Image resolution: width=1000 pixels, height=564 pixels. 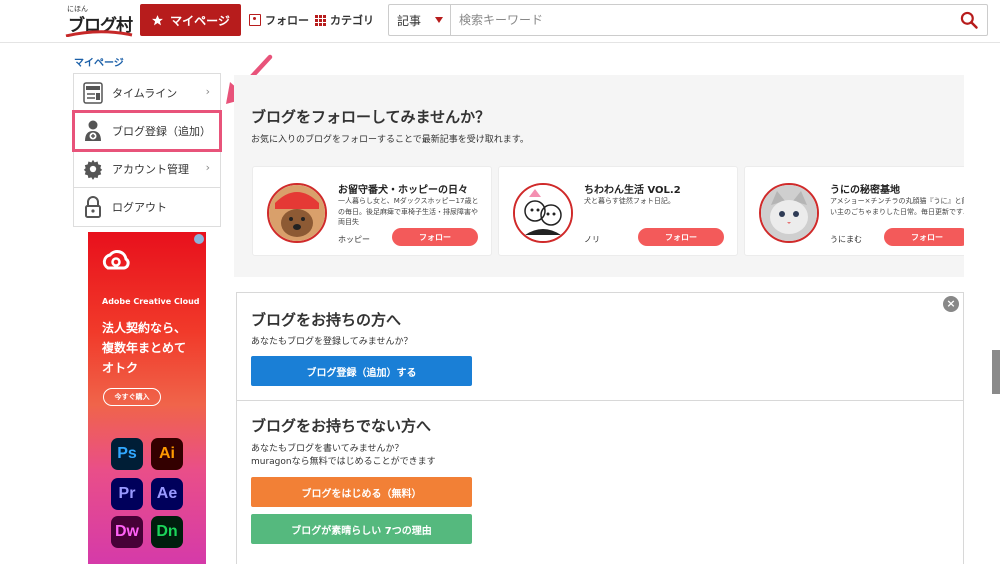 What do you see at coordinates (592, 239) in the screenshot?
I see `blog-user: ノリ` at bounding box center [592, 239].